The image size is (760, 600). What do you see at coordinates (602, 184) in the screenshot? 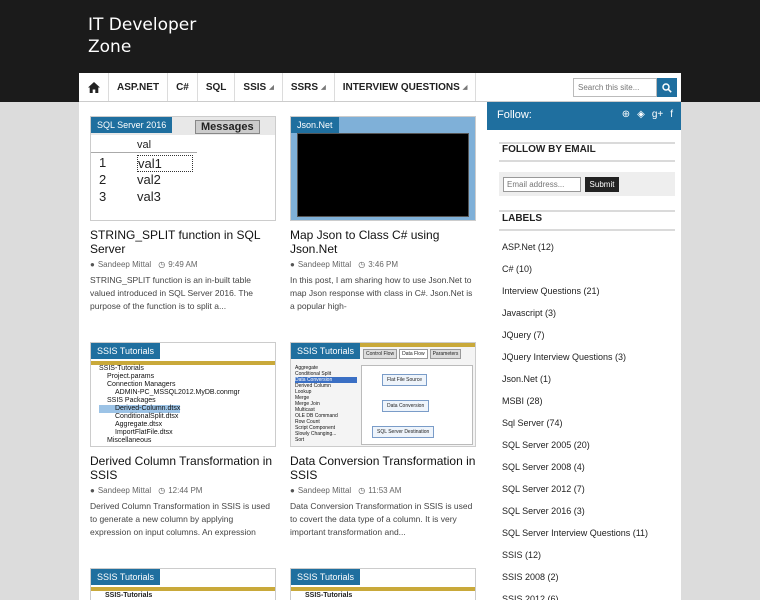
I see `submit-button: Submit` at bounding box center [602, 184].